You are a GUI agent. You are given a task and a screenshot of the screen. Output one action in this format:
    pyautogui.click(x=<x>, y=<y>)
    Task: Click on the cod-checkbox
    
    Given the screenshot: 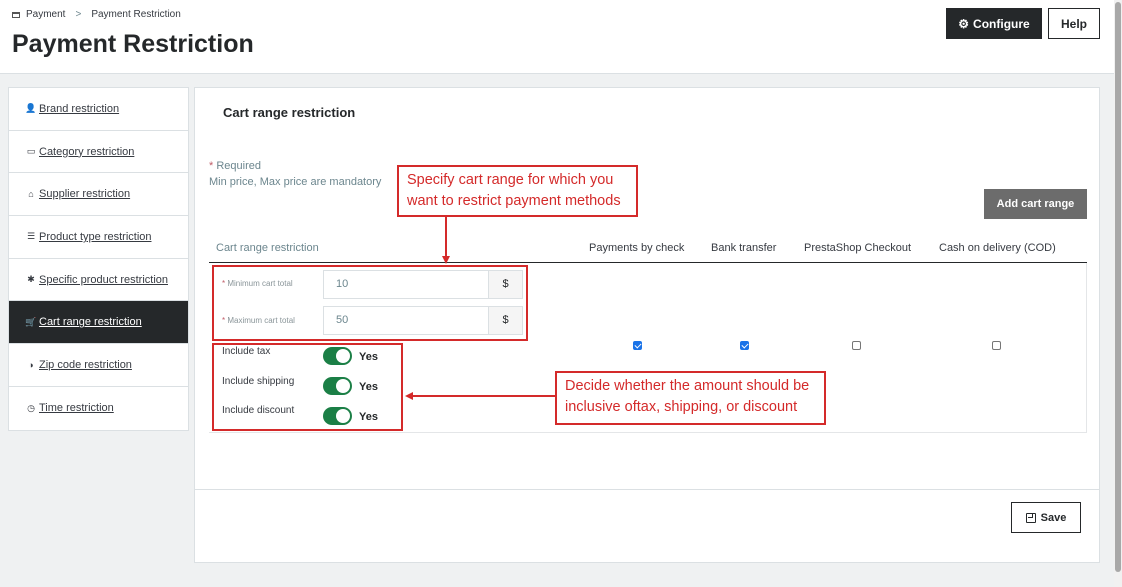 What is the action you would take?
    pyautogui.click(x=996, y=345)
    